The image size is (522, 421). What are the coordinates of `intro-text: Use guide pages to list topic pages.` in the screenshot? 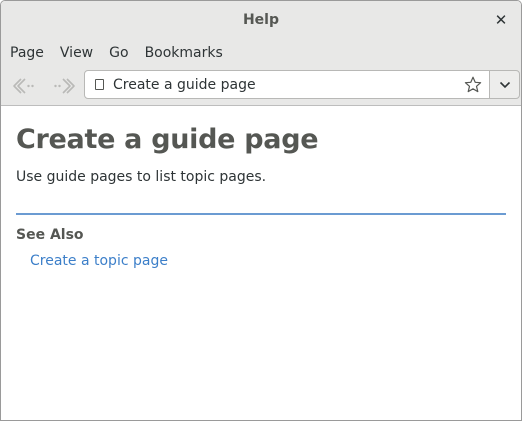 It's located at (141, 177).